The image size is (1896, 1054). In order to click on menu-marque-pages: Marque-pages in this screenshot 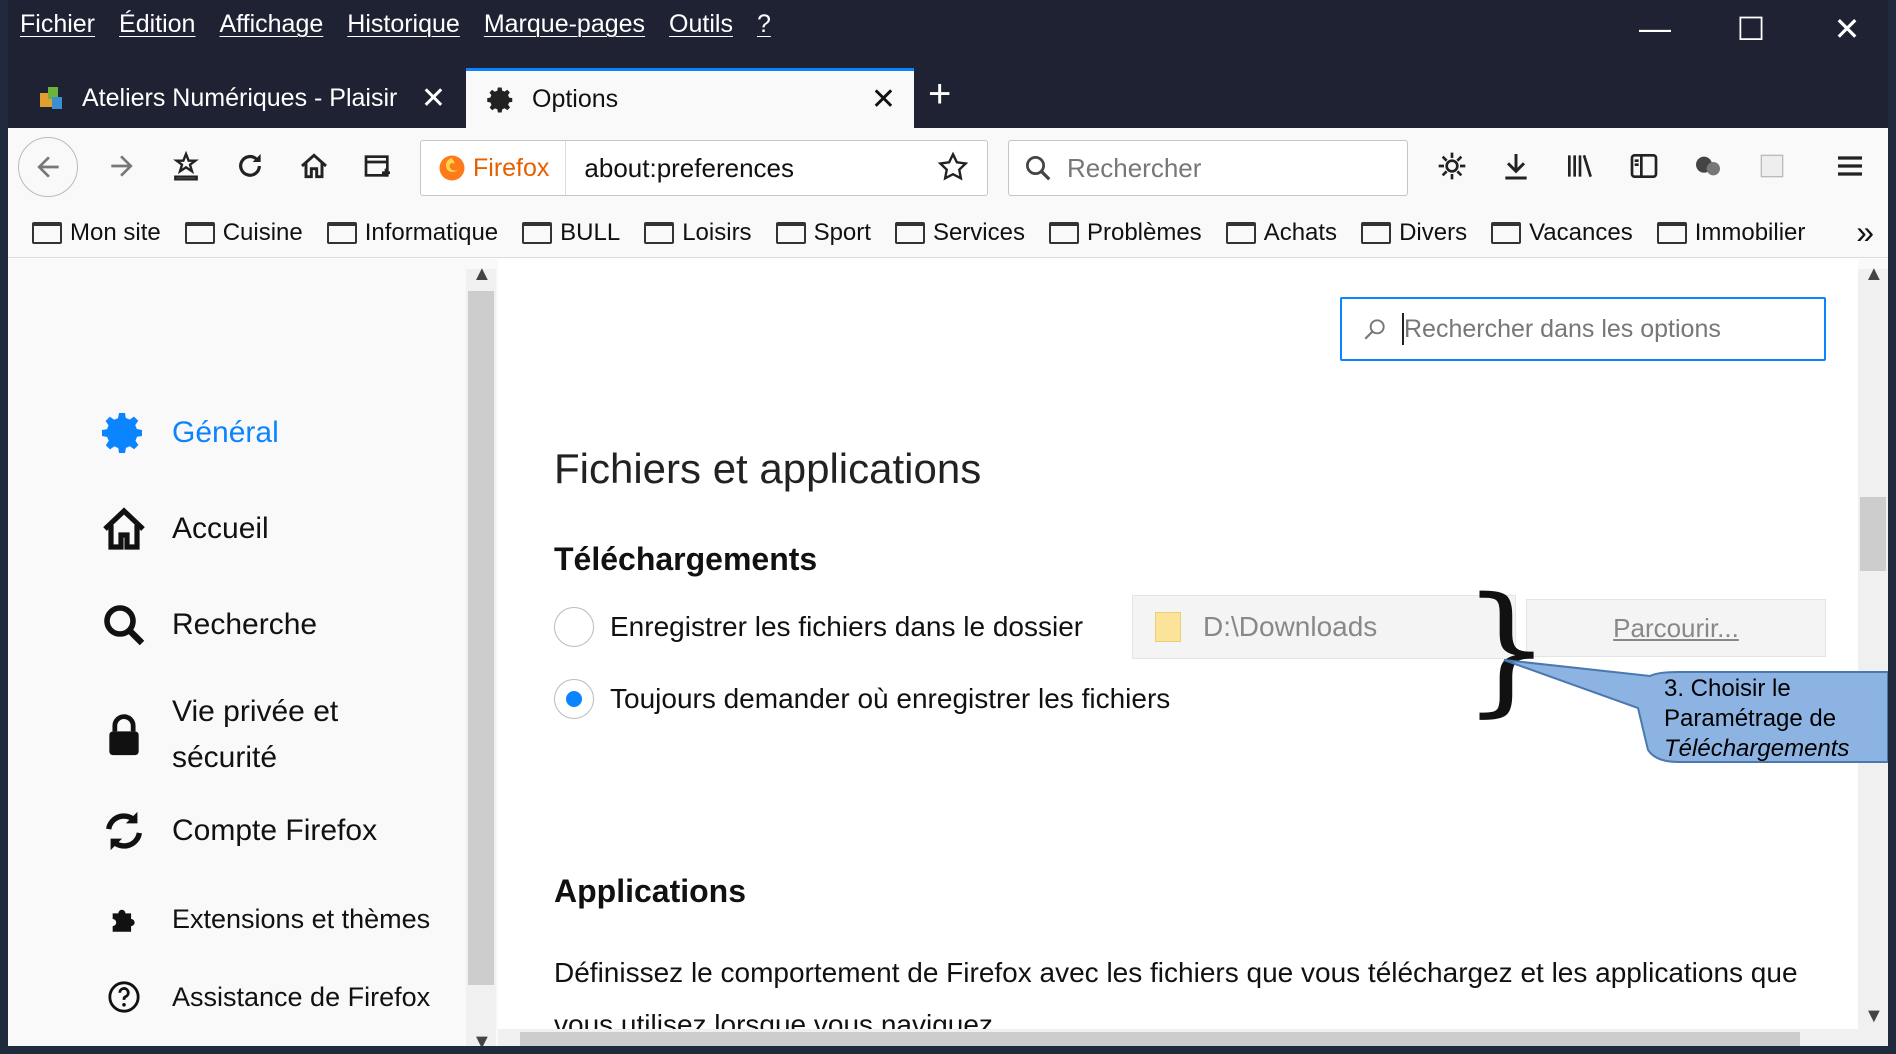, I will do `click(564, 30)`.